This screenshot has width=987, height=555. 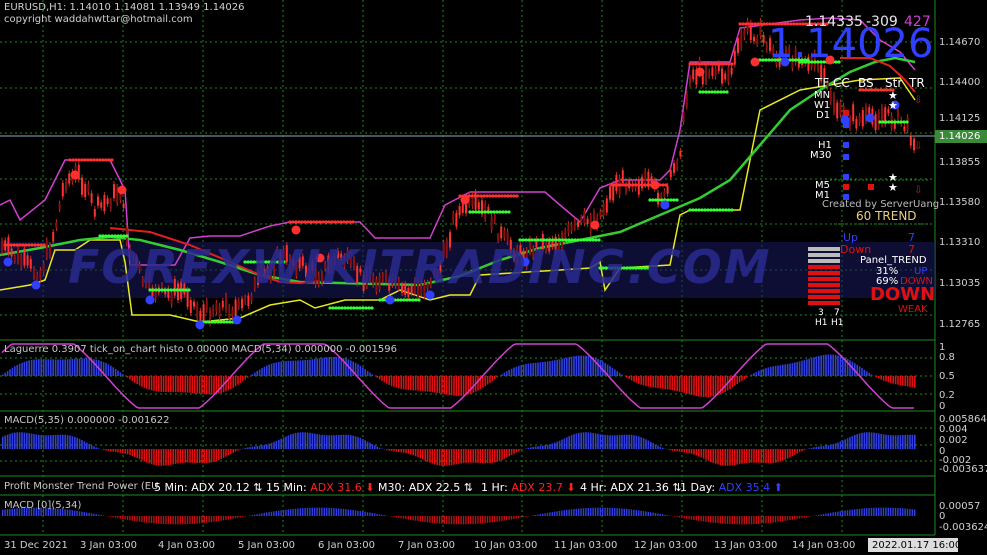 I want to click on up-label: Up, so click(x=851, y=237).